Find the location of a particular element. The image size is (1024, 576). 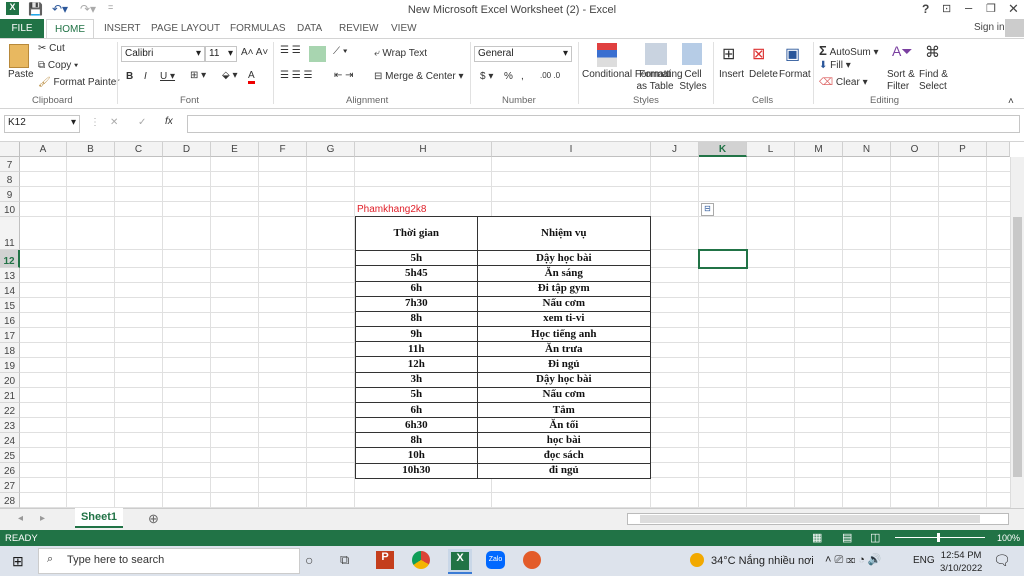

fill-button: ⬇ Fill ▾ is located at coordinates (835, 65).